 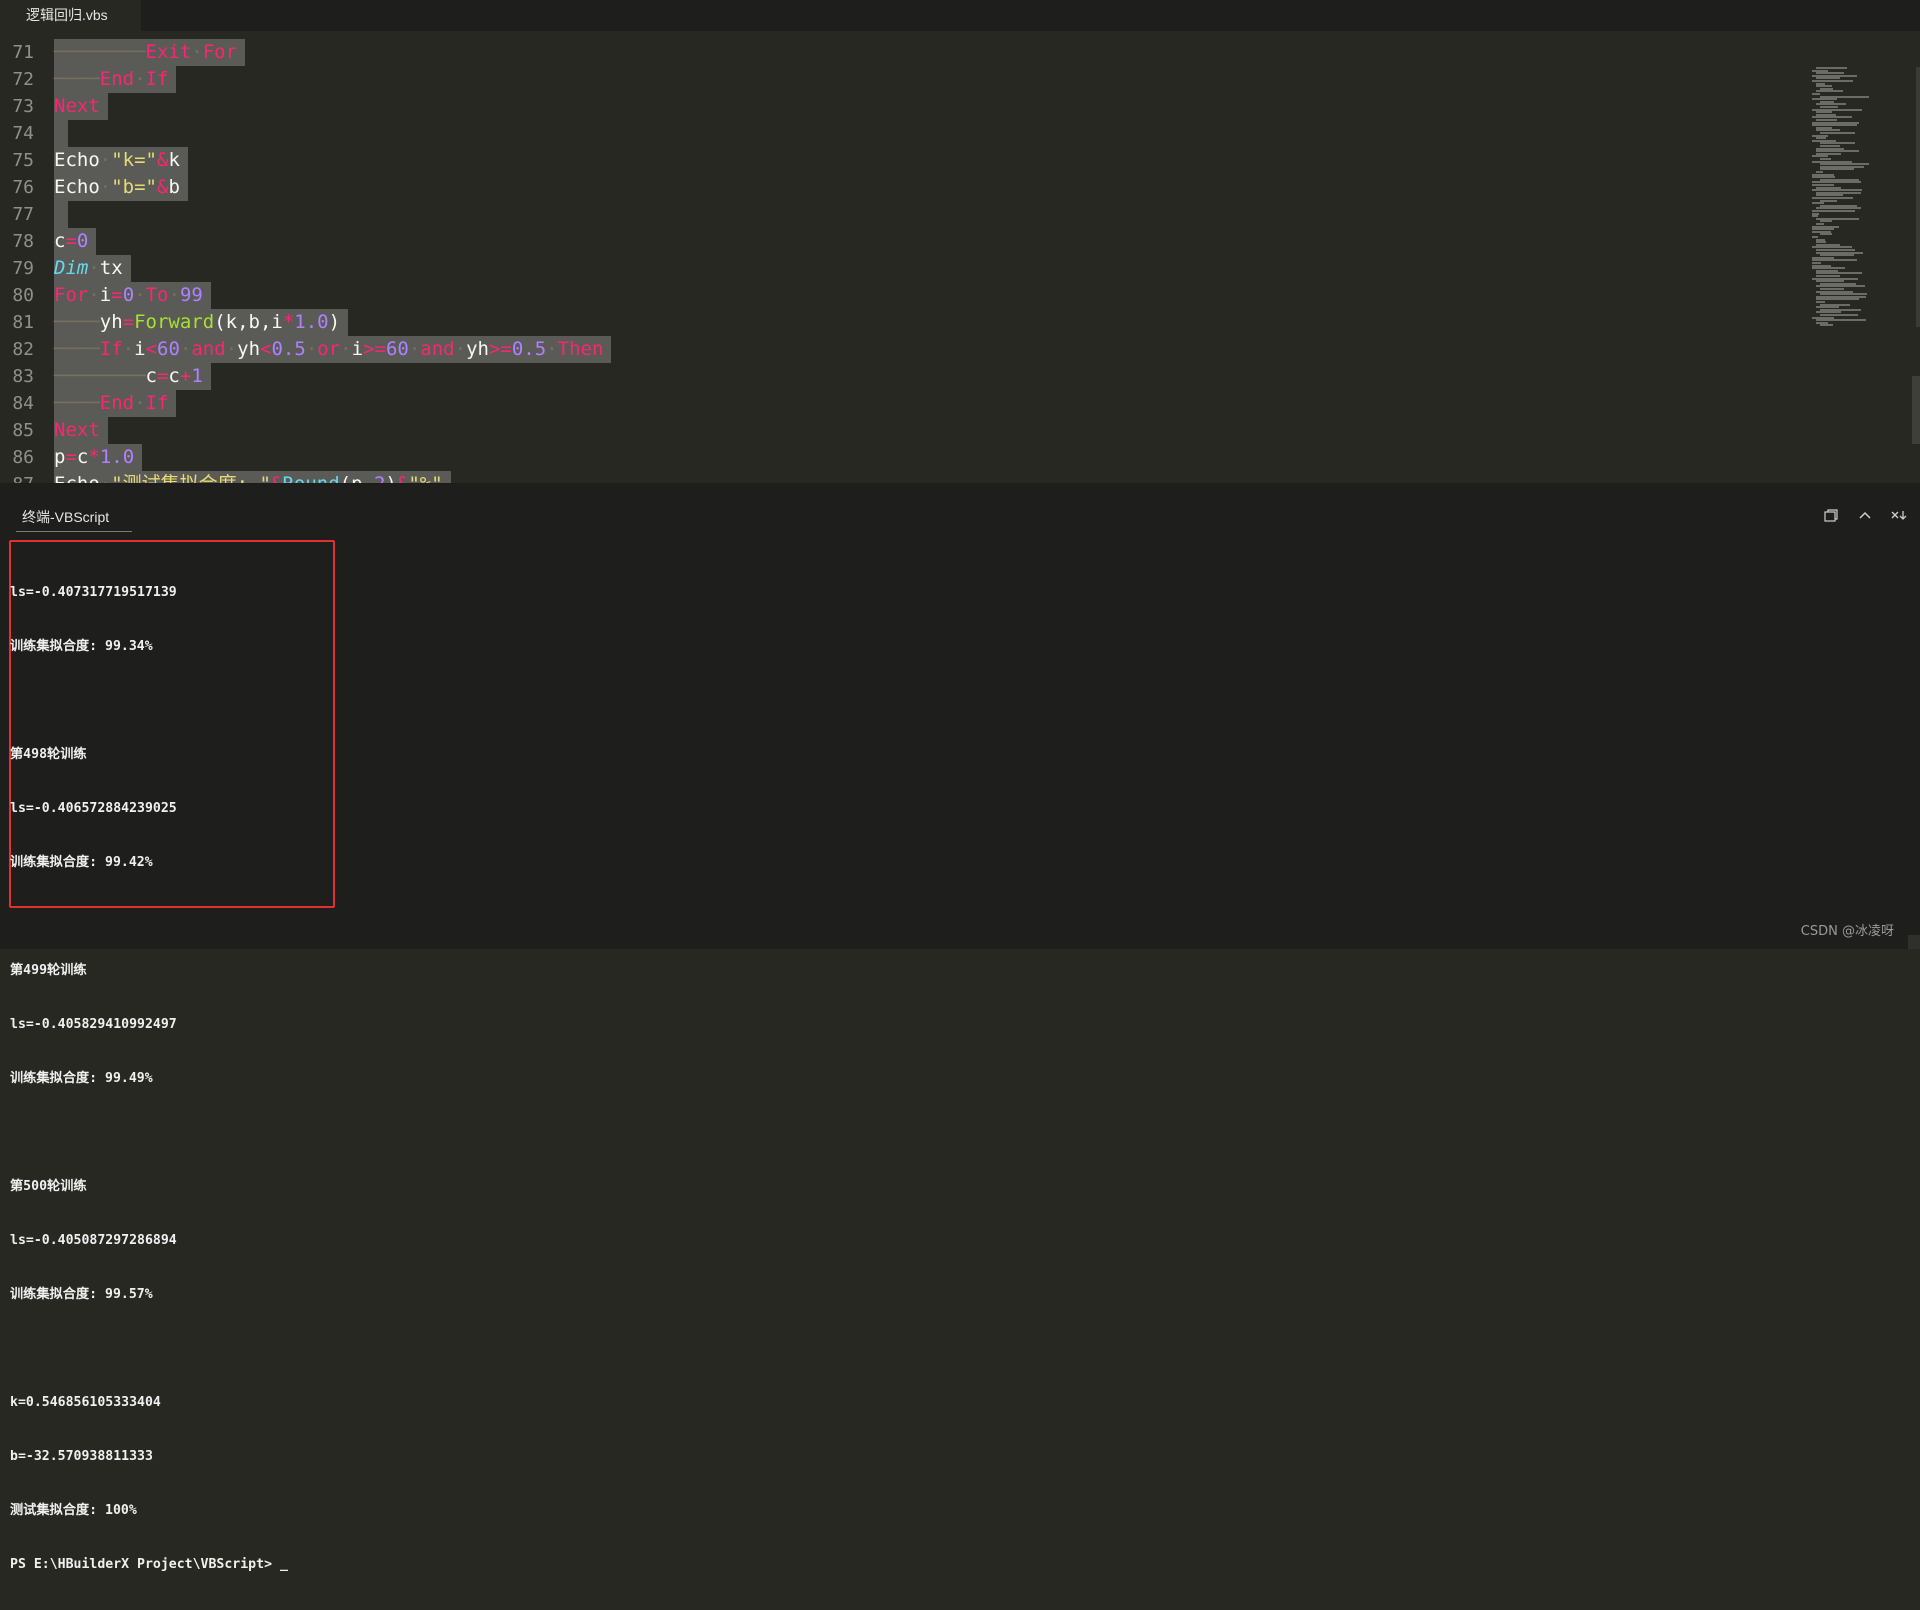 What do you see at coordinates (23, 268) in the screenshot?
I see `line-number: 79` at bounding box center [23, 268].